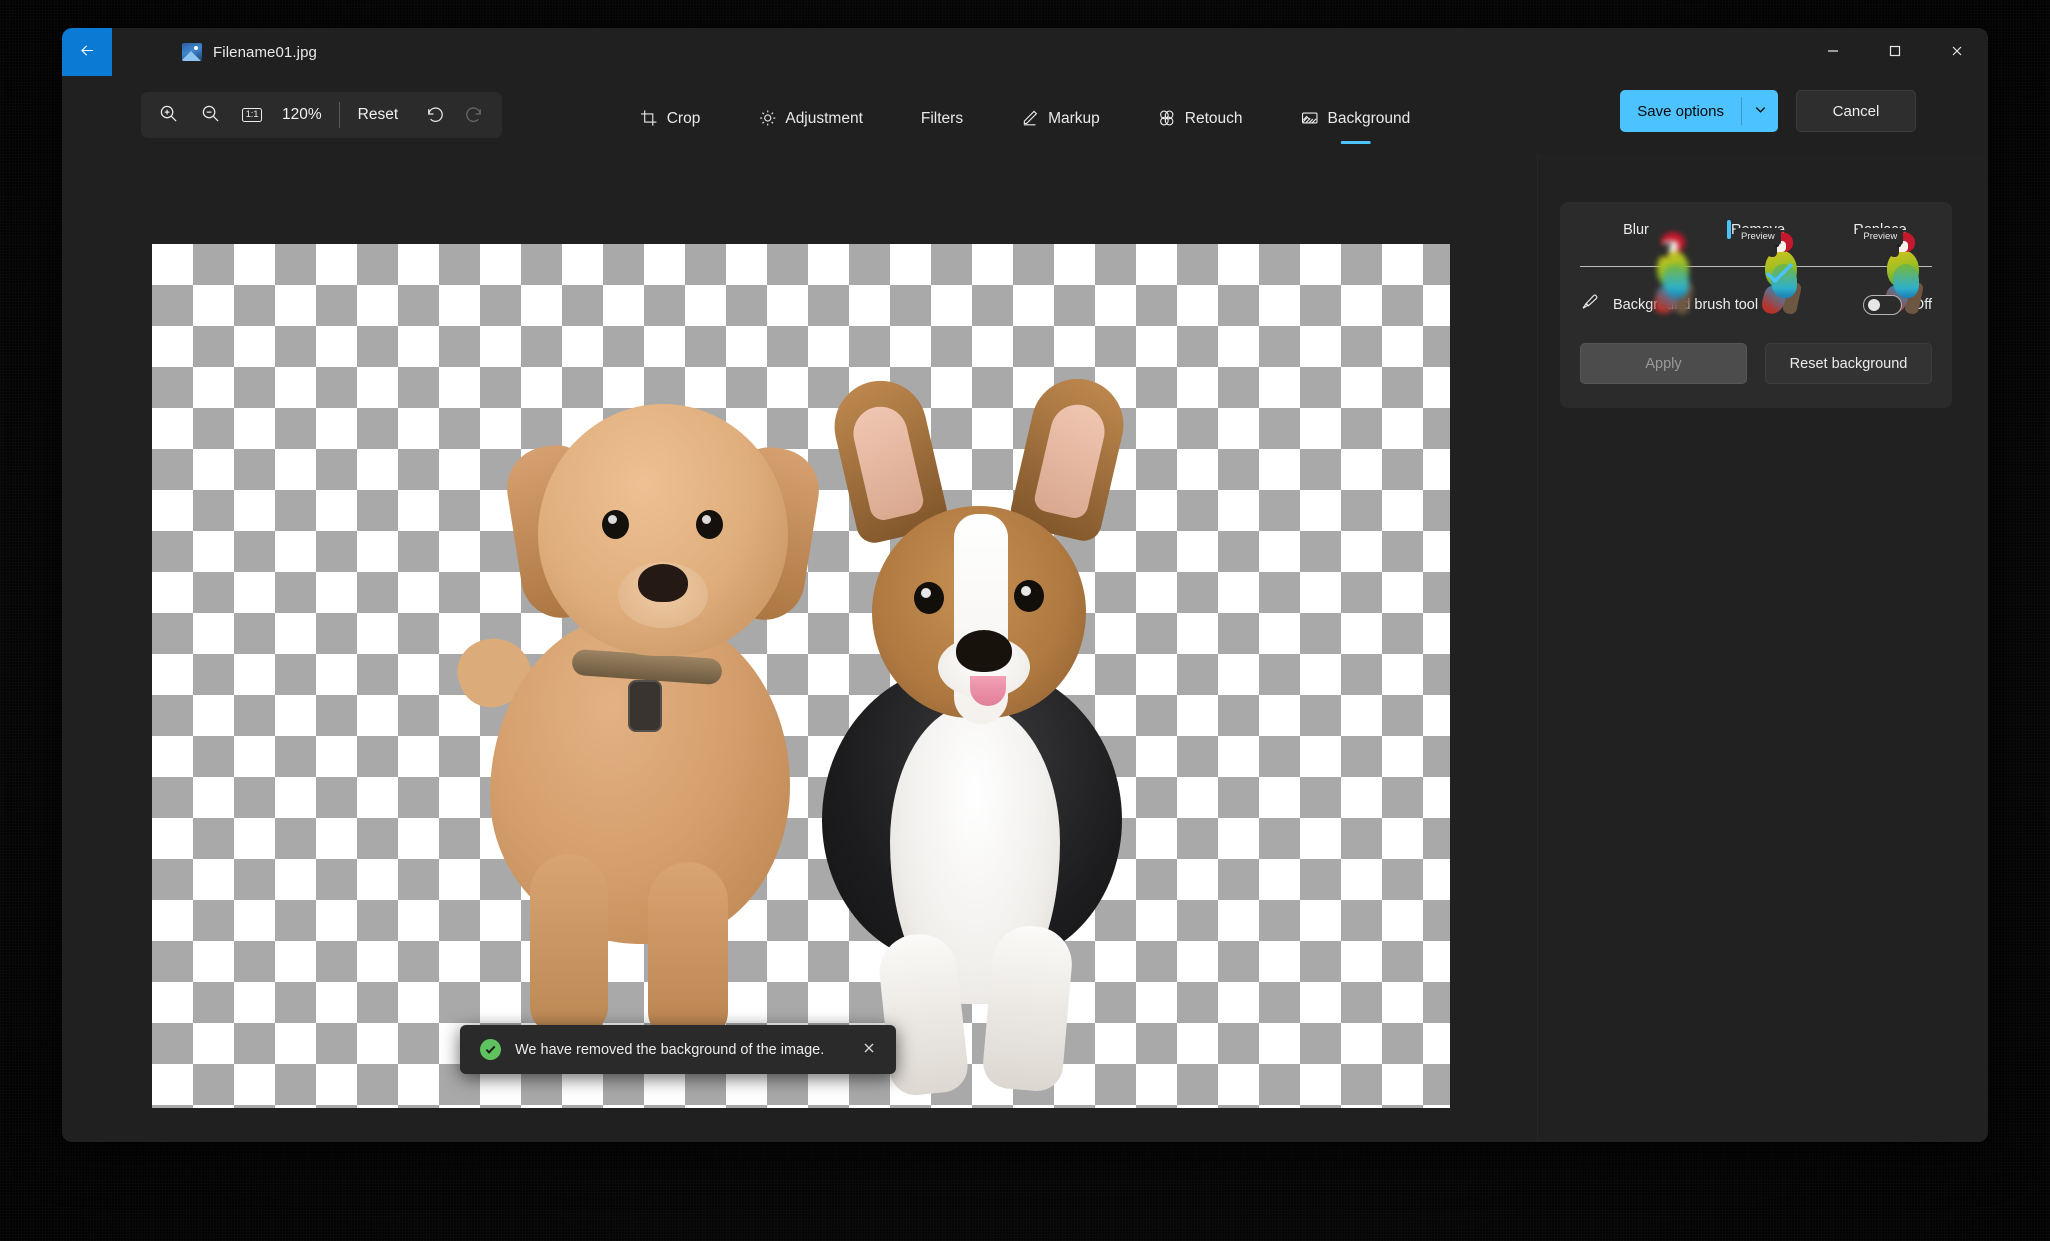 This screenshot has height=1241, width=2050. I want to click on apply-button: Apply, so click(1663, 363).